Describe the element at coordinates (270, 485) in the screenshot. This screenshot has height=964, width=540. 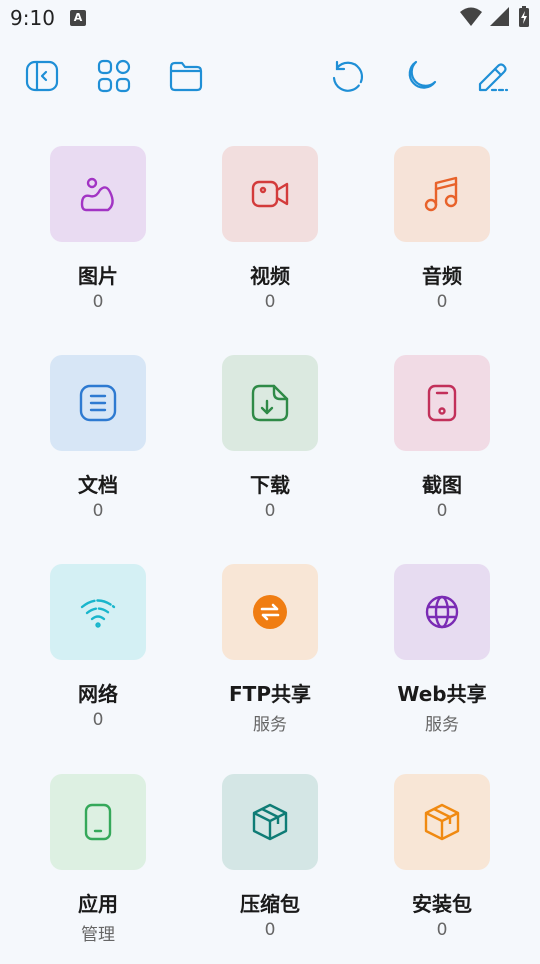
I see `tile-label: 下载` at that location.